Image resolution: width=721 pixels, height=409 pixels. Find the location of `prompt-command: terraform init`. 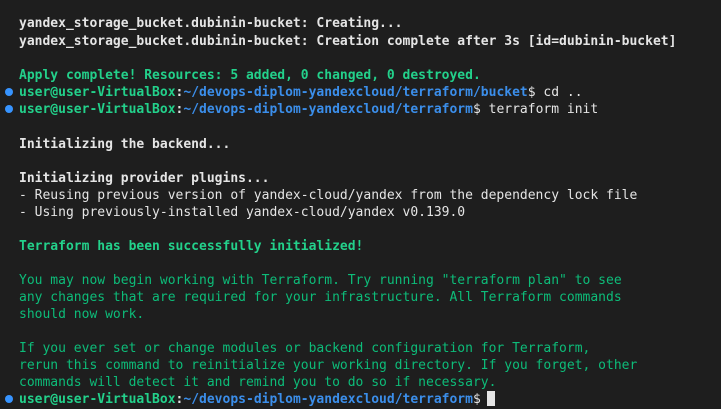

prompt-command: terraform init is located at coordinates (539, 109).